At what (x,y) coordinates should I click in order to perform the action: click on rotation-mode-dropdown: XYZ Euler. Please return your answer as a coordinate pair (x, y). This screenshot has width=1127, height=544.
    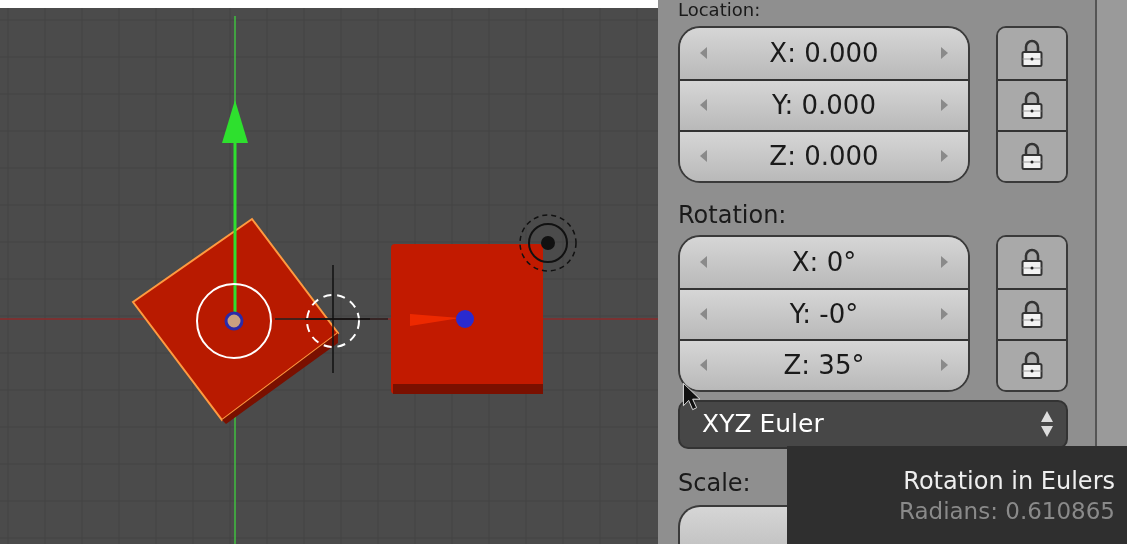
    Looking at the image, I should click on (873, 424).